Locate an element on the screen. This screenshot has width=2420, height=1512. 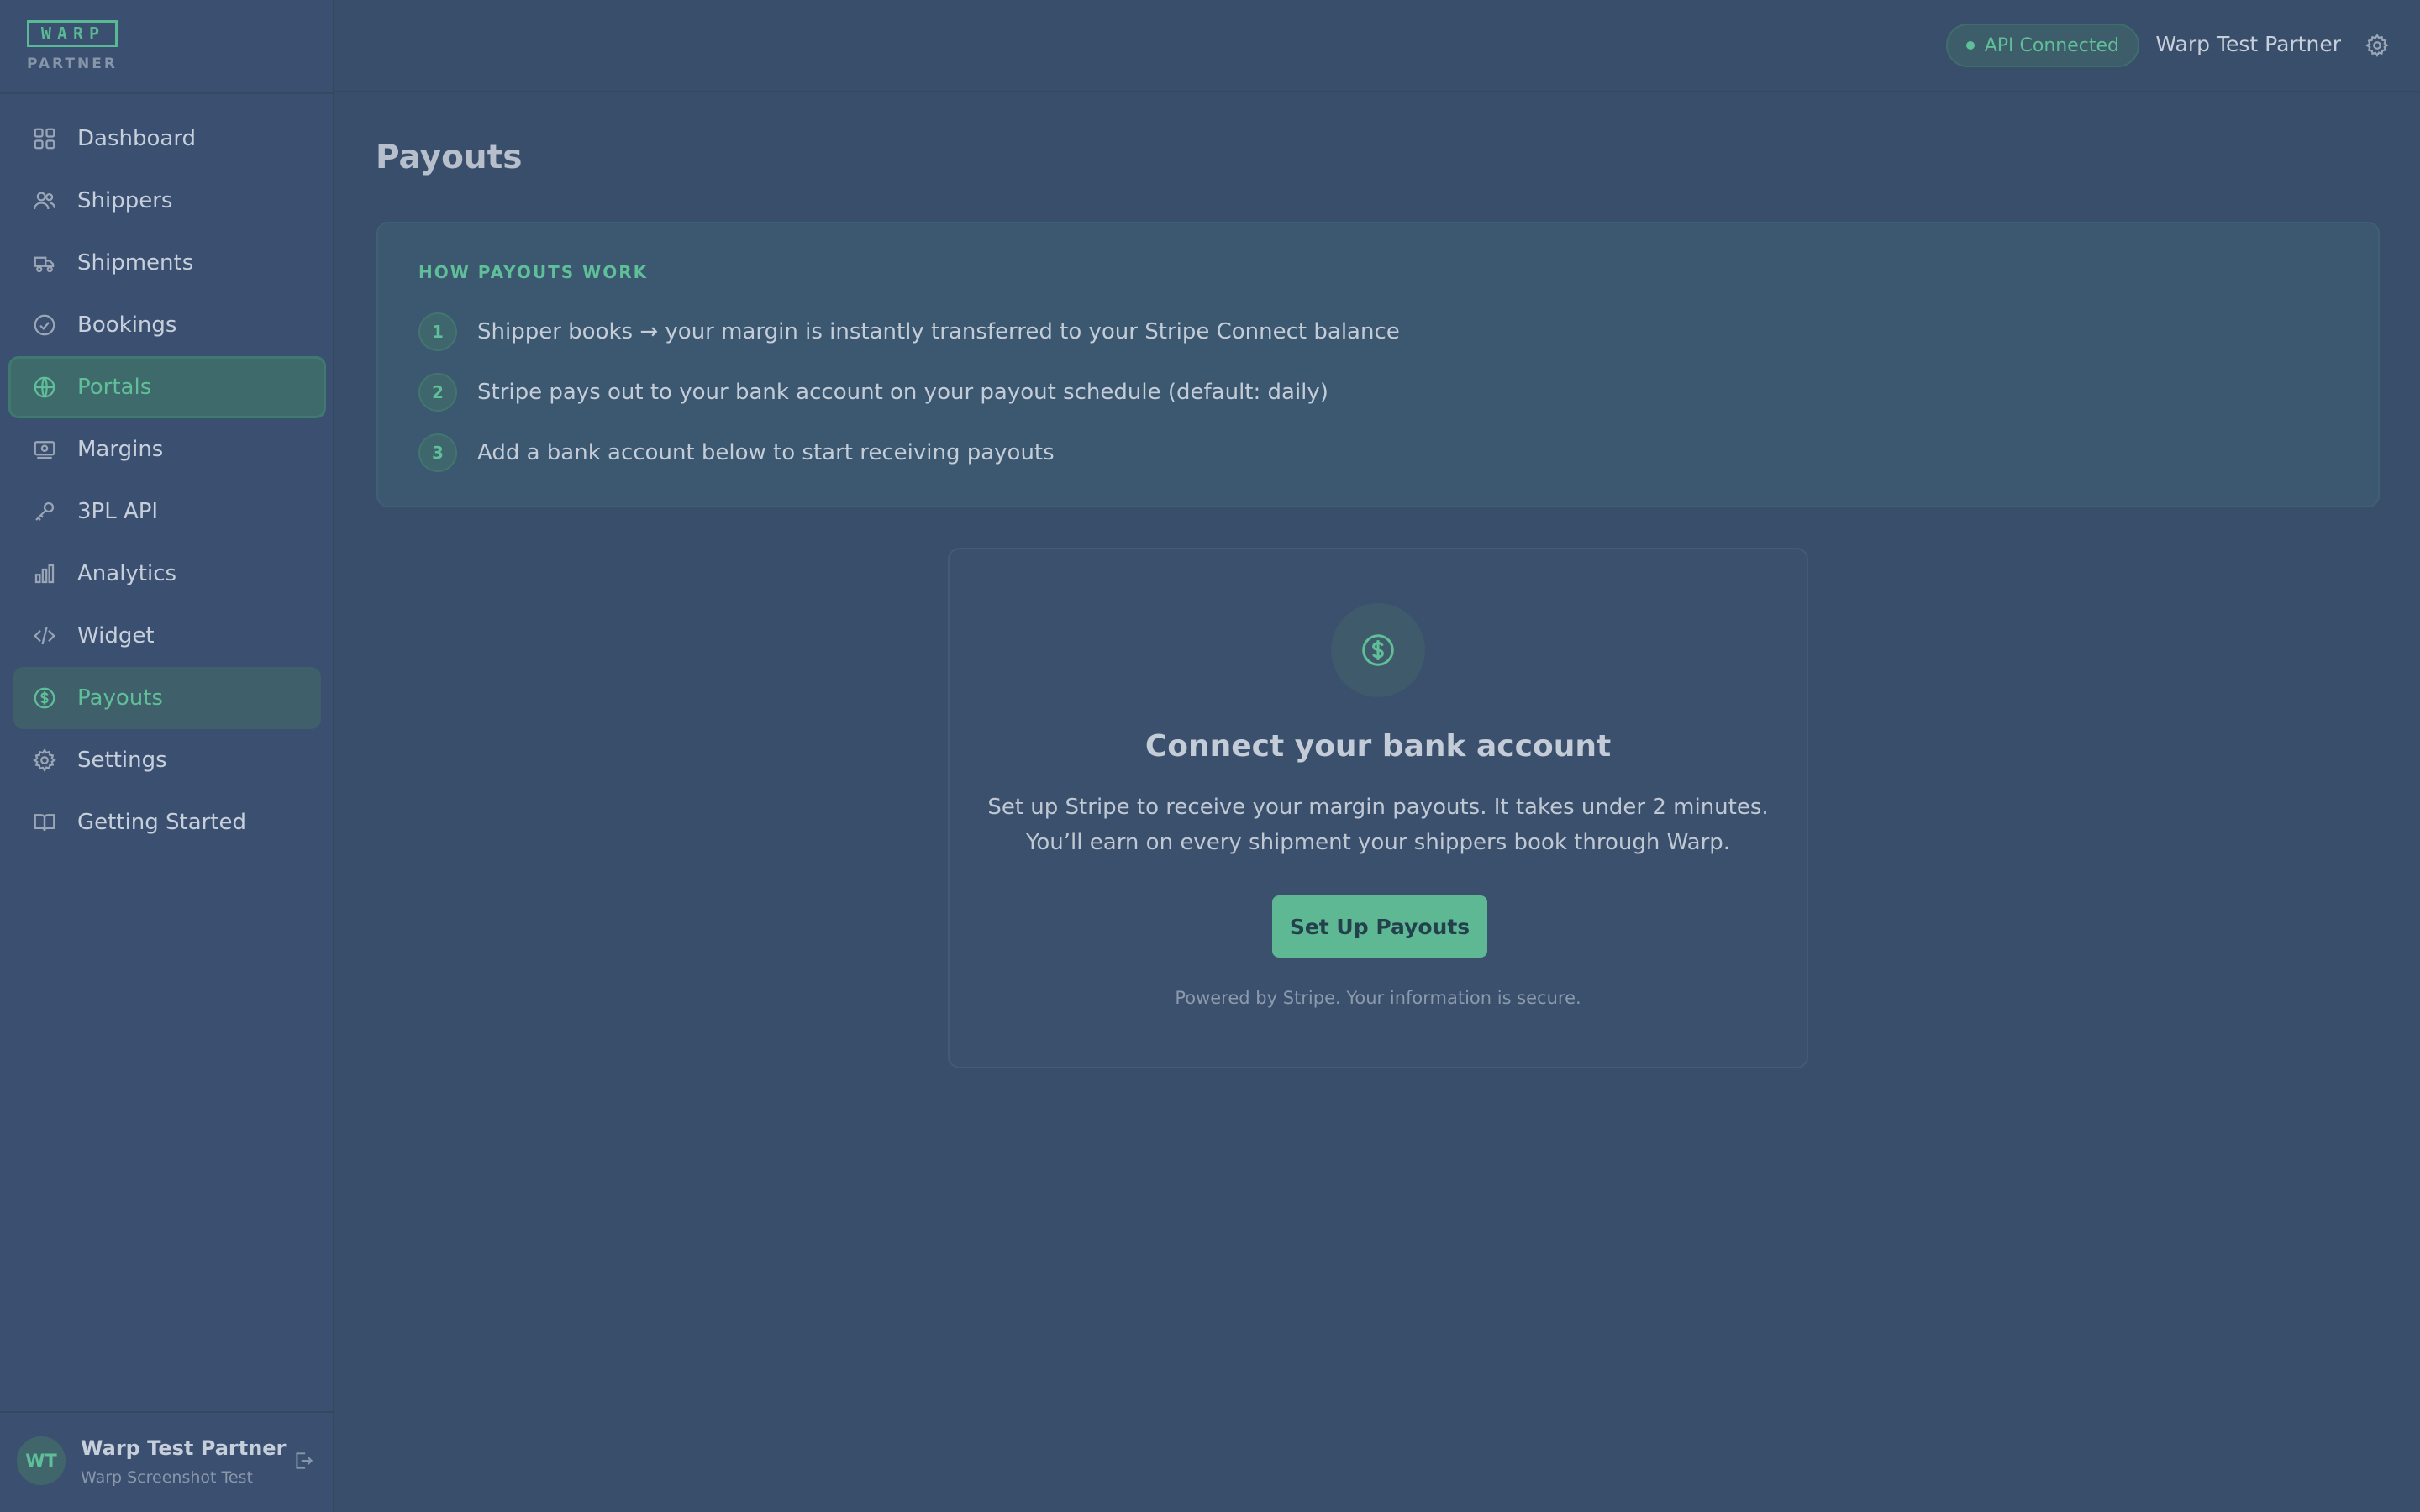
grid-icon is located at coordinates (44, 138).